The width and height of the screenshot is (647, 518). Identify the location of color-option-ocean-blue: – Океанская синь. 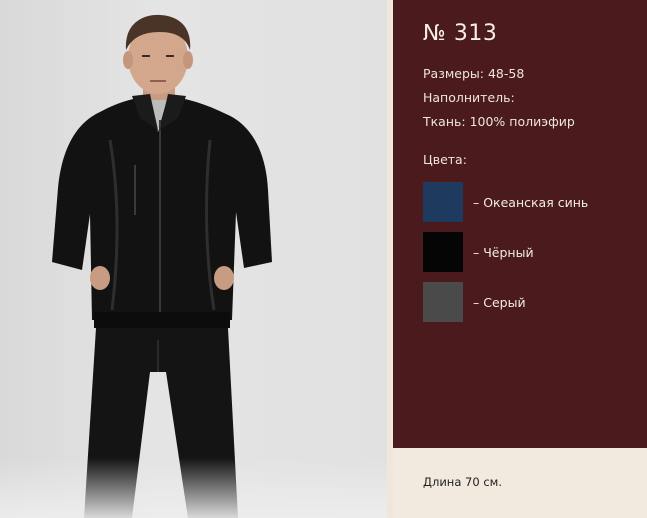
(505, 202).